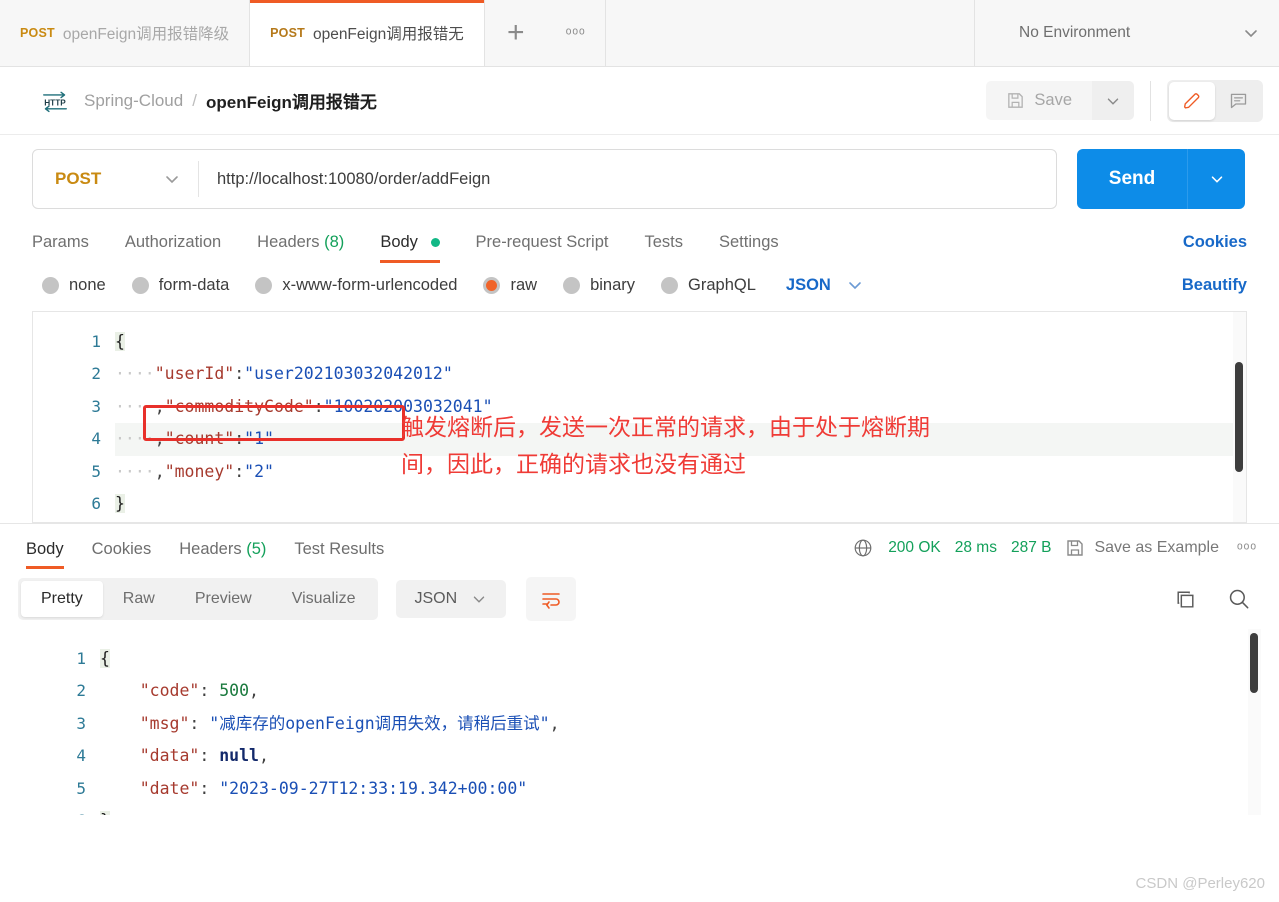 This screenshot has width=1279, height=902. What do you see at coordinates (680, 756) in the screenshot?
I see `code-line: "data": null,` at bounding box center [680, 756].